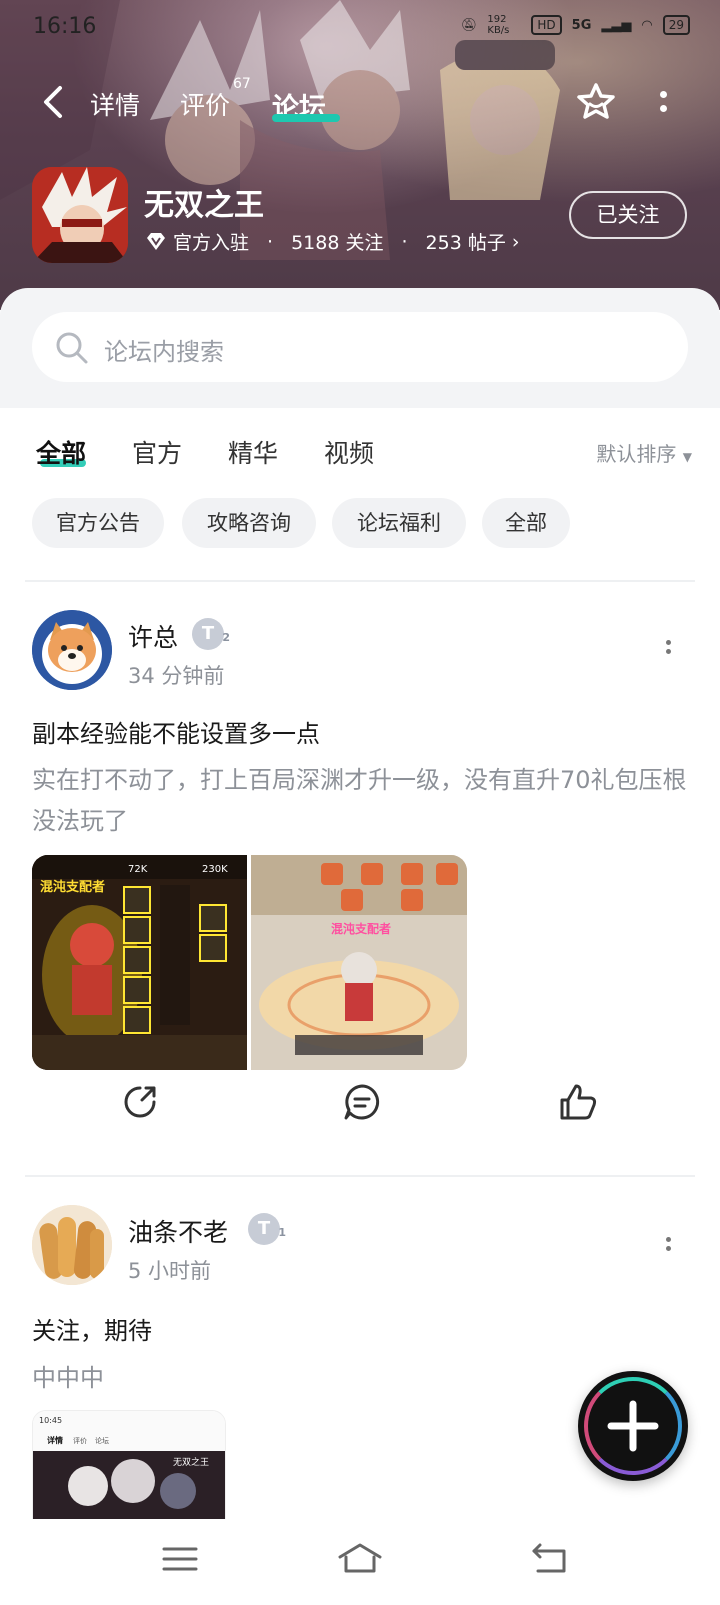  I want to click on reviews-count-badge: 67, so click(242, 84).